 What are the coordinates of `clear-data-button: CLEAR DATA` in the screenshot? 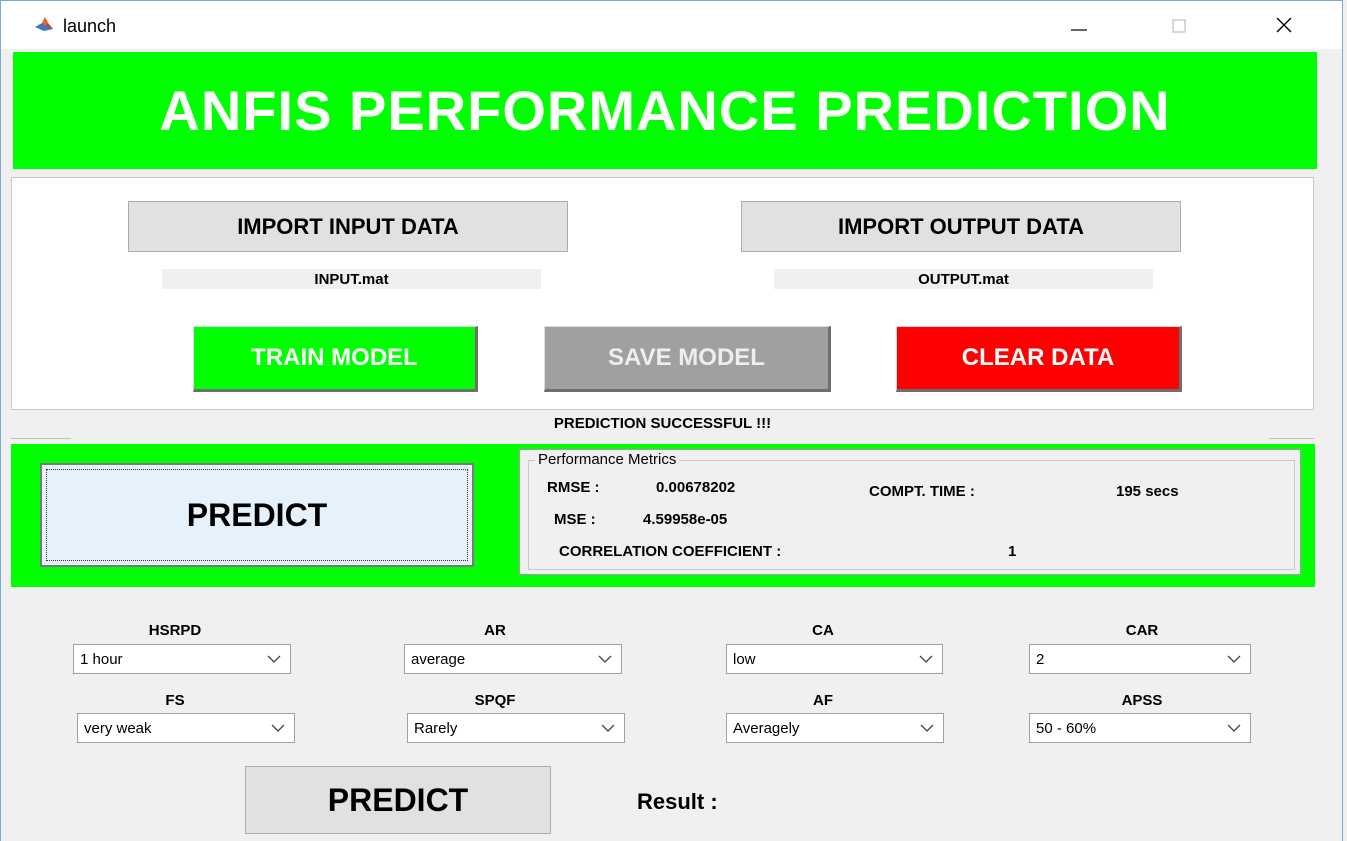 It's located at (1039, 359).